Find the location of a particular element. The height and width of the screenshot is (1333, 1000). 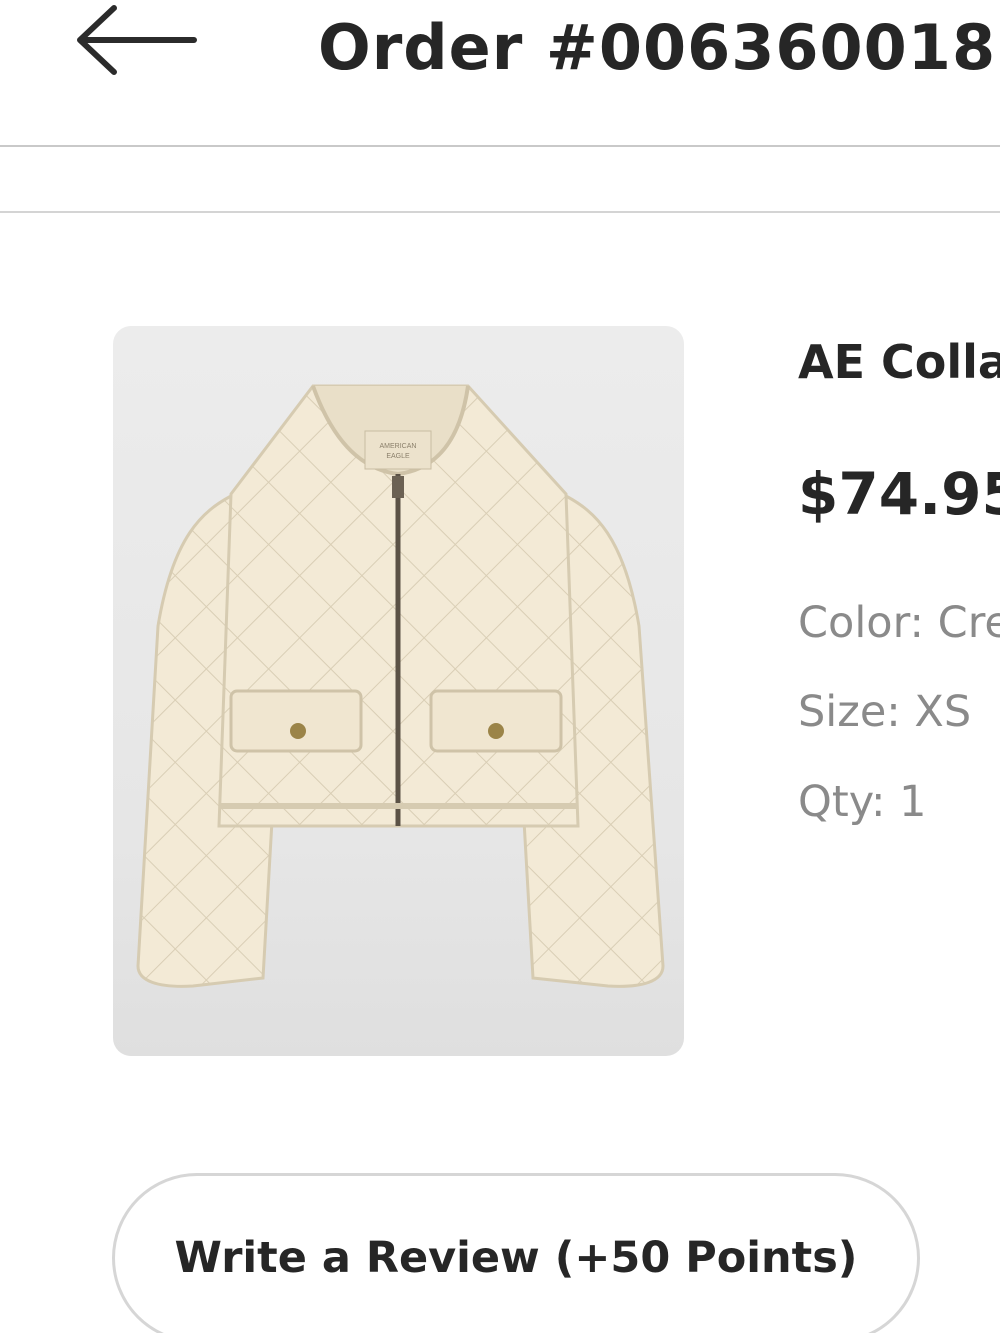

top-app-bar: Order #006360018 is located at coordinates (500, 73).